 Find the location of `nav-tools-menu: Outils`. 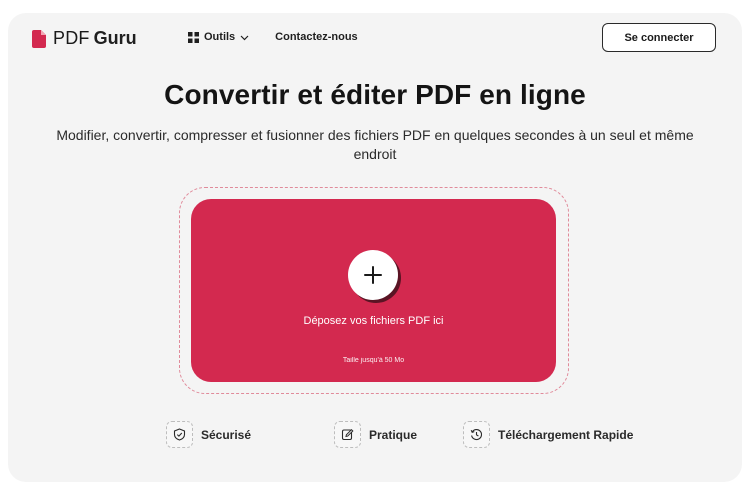

nav-tools-menu: Outils is located at coordinates (218, 37).